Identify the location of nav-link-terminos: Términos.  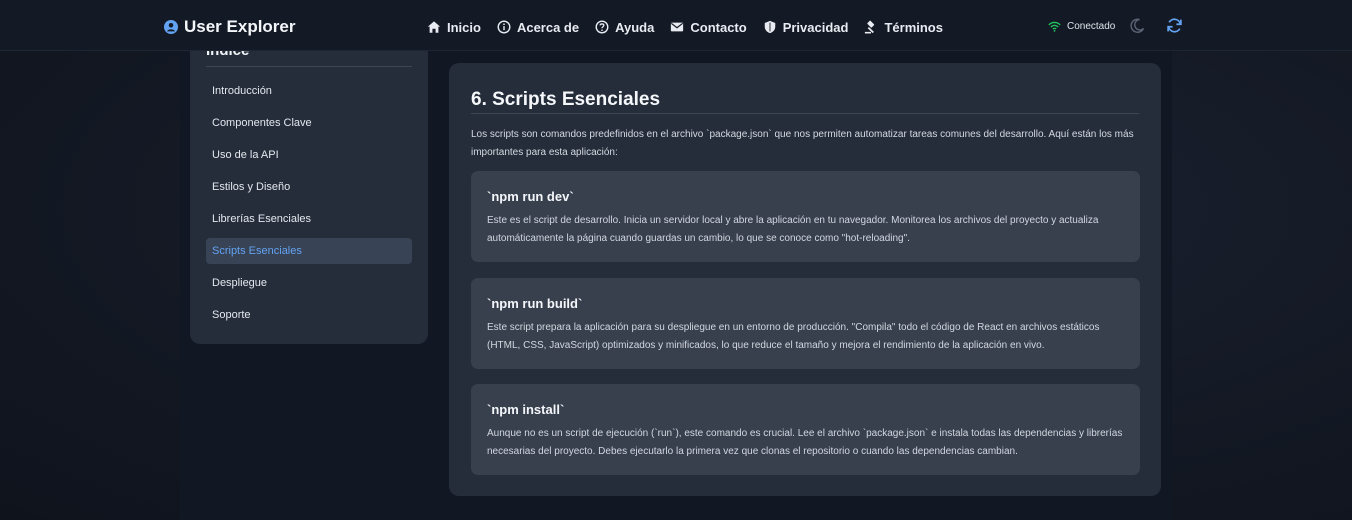
(903, 27).